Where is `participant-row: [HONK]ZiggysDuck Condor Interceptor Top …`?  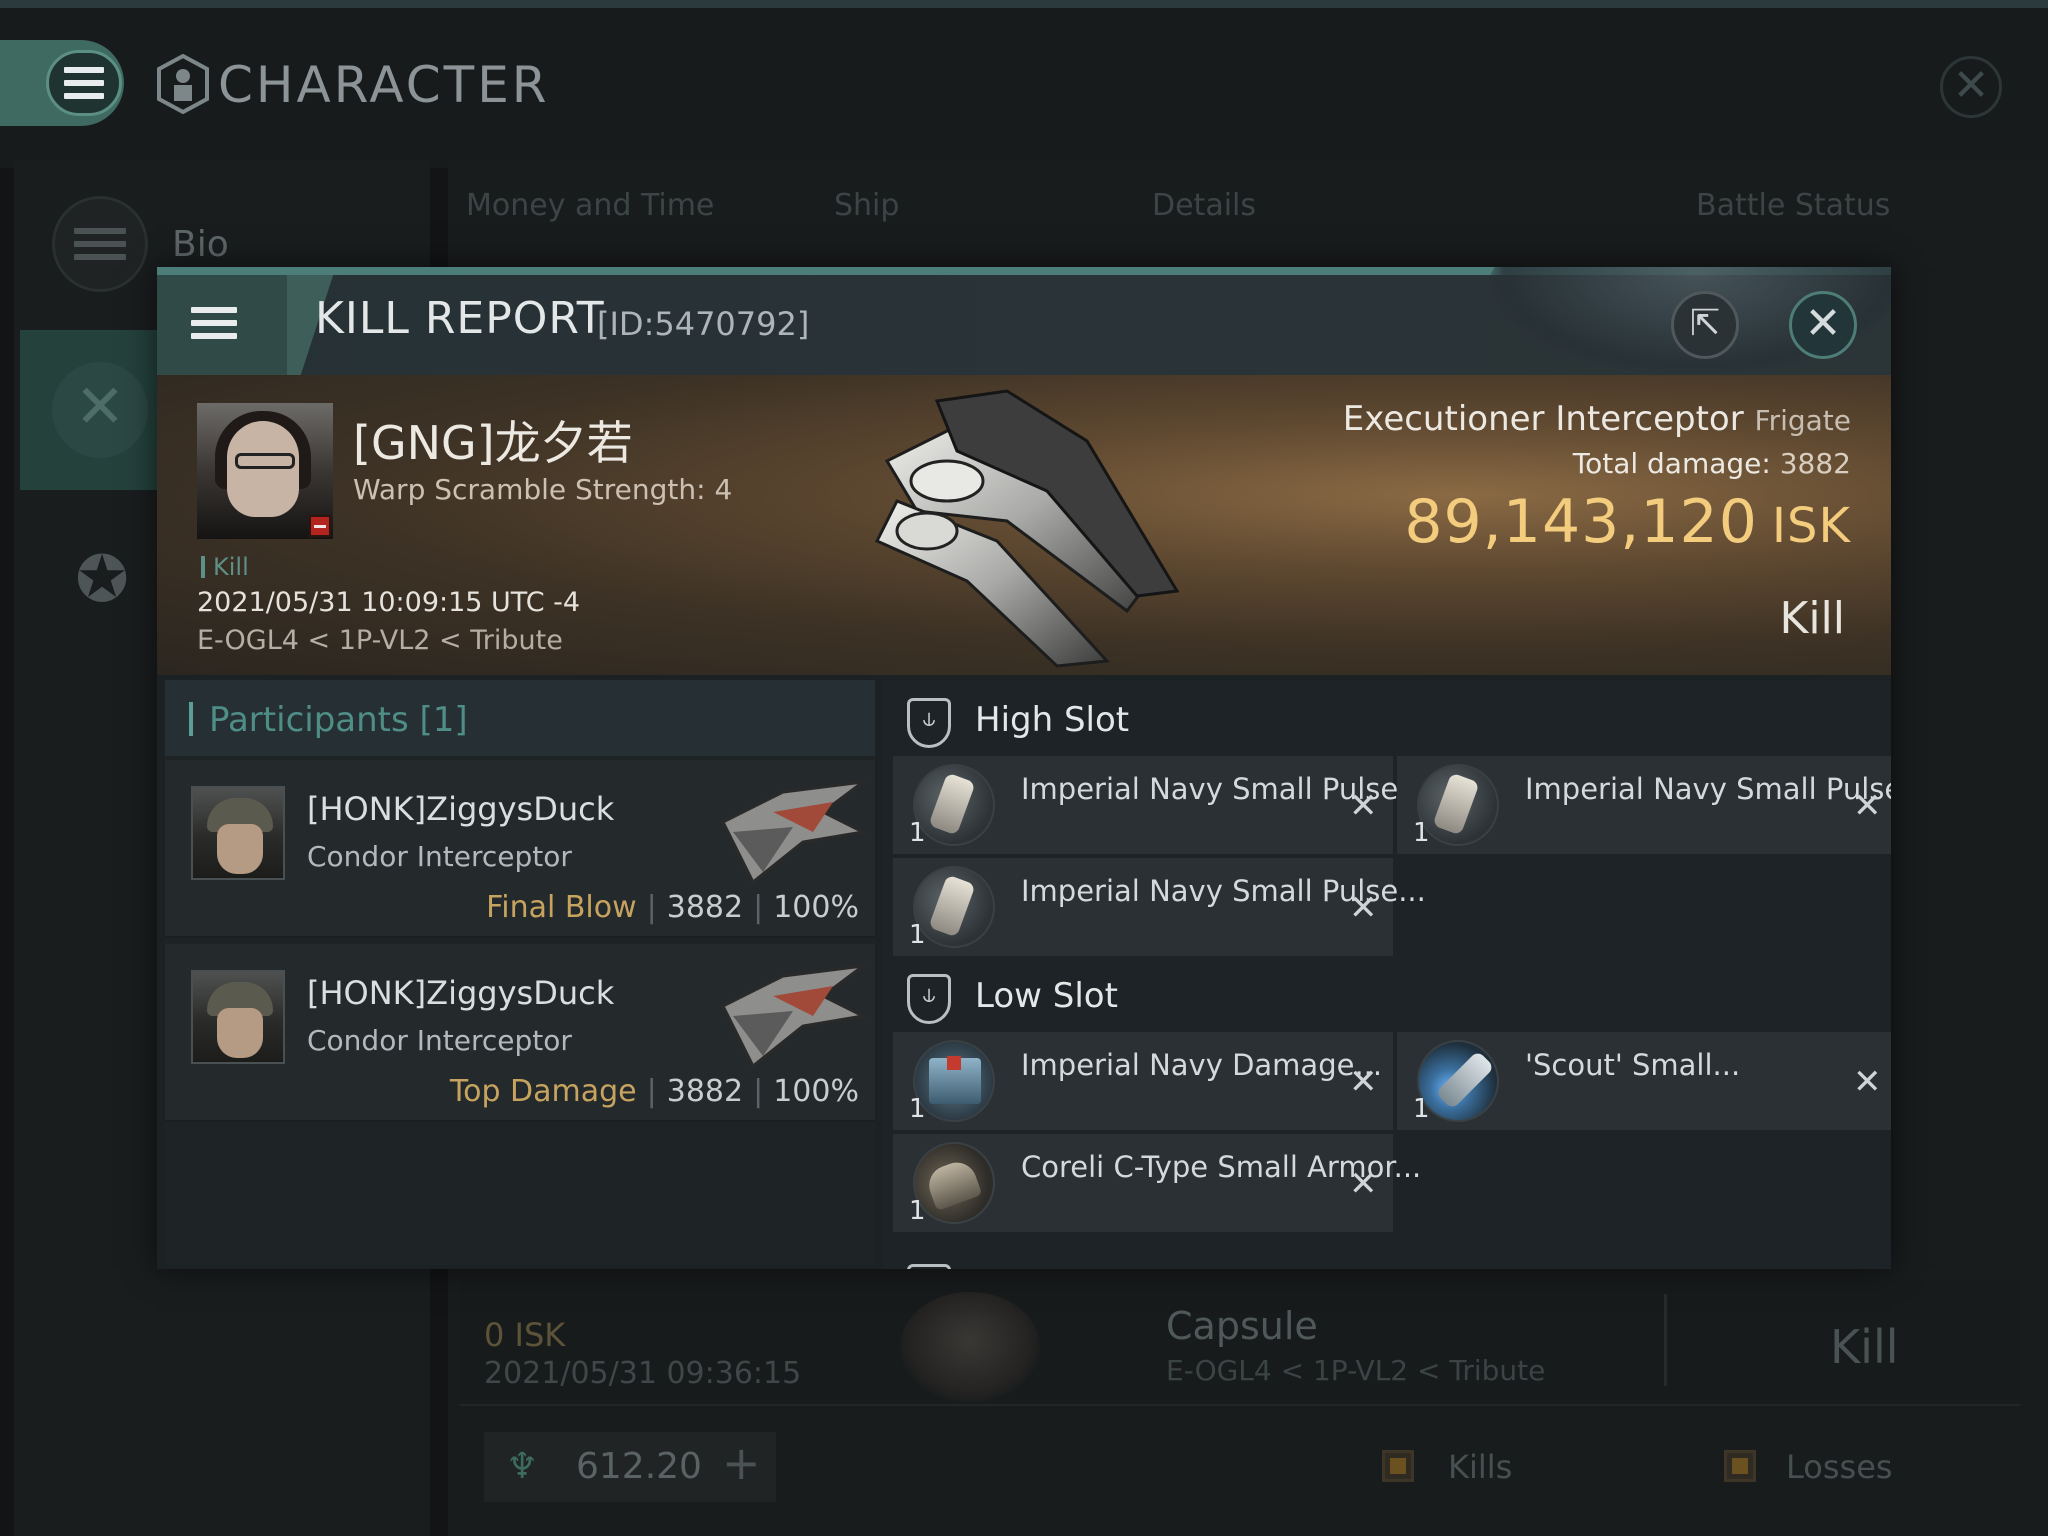 participant-row: [HONK]ZiggysDuck Condor Interceptor Top … is located at coordinates (520, 1033).